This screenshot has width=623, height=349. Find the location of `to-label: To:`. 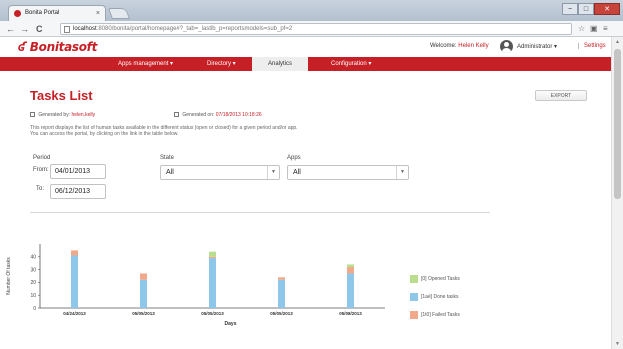

to-label: To: is located at coordinates (40, 189).